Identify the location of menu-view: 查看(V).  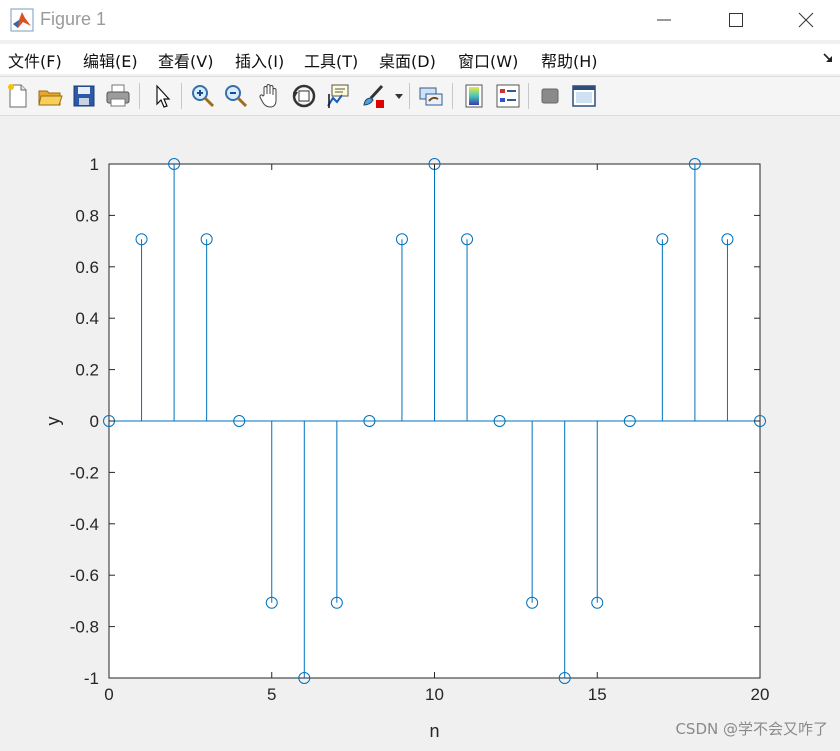
(185, 60).